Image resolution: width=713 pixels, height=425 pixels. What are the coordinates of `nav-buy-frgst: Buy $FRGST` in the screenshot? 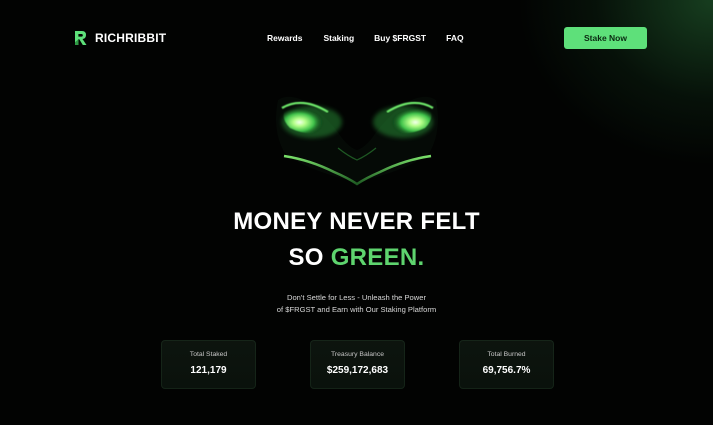 It's located at (400, 38).